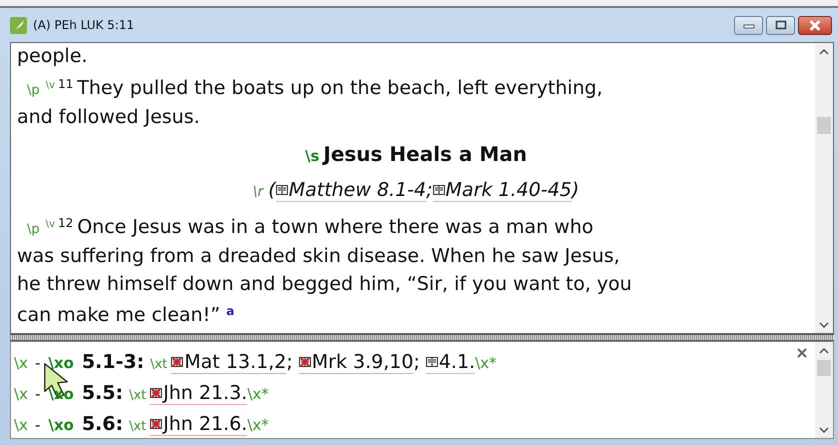  What do you see at coordinates (103, 424) in the screenshot?
I see `origin-reference: 5.6:` at bounding box center [103, 424].